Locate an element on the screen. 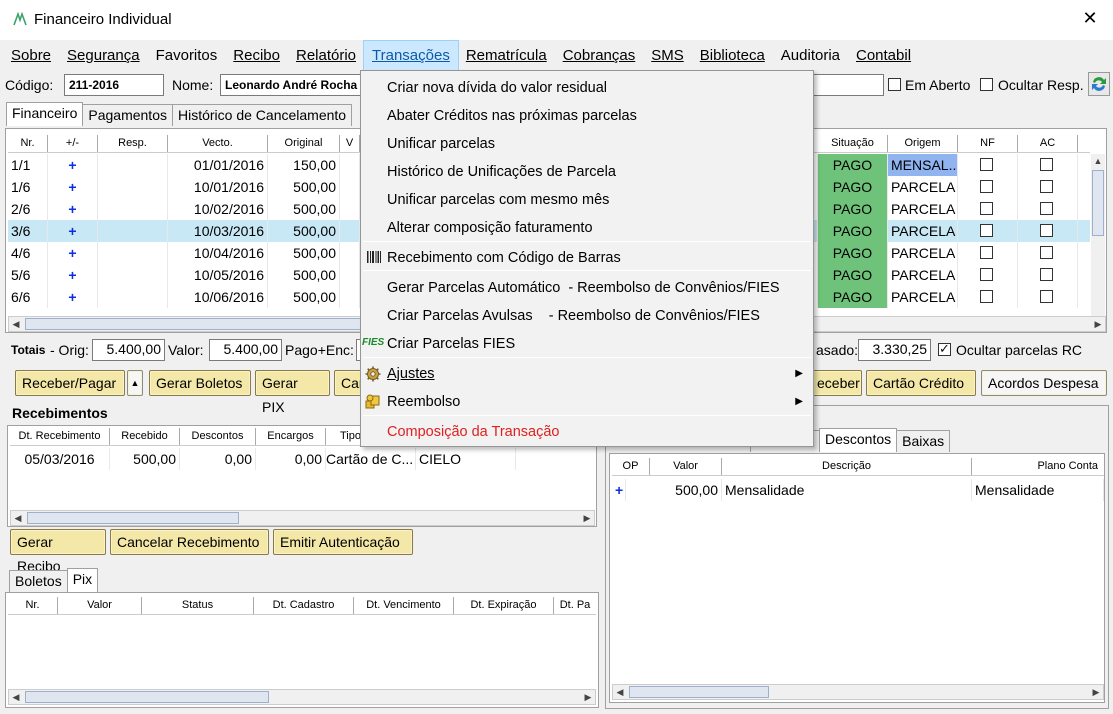  valor-total-field: 5.400,00 is located at coordinates (245, 350).